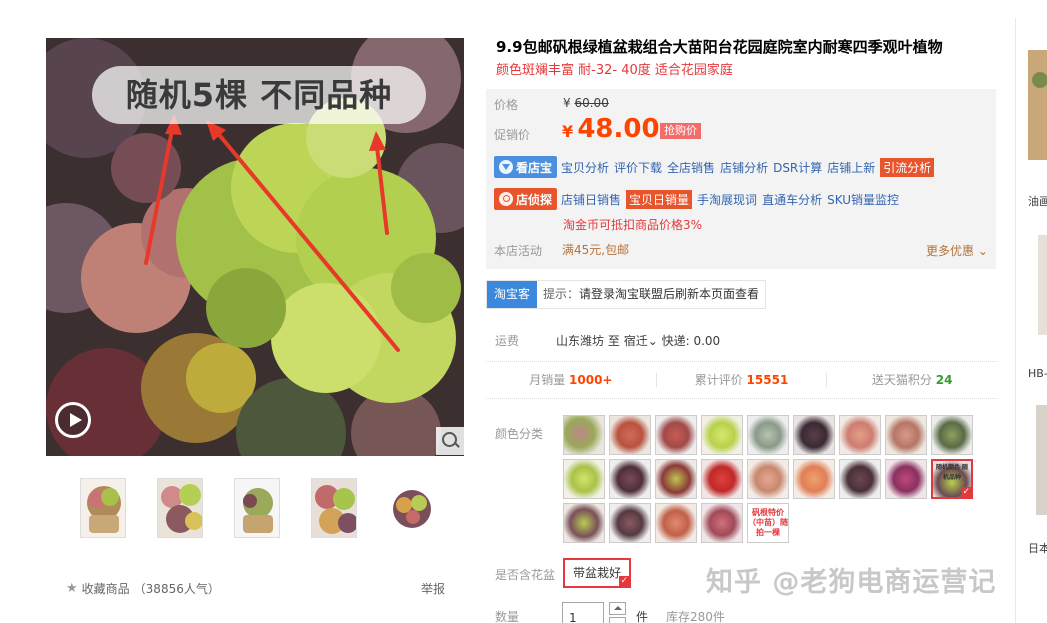 Image resolution: width=1047 pixels, height=623 pixels. What do you see at coordinates (72, 588) in the screenshot?
I see `star-icon: ★` at bounding box center [72, 588].